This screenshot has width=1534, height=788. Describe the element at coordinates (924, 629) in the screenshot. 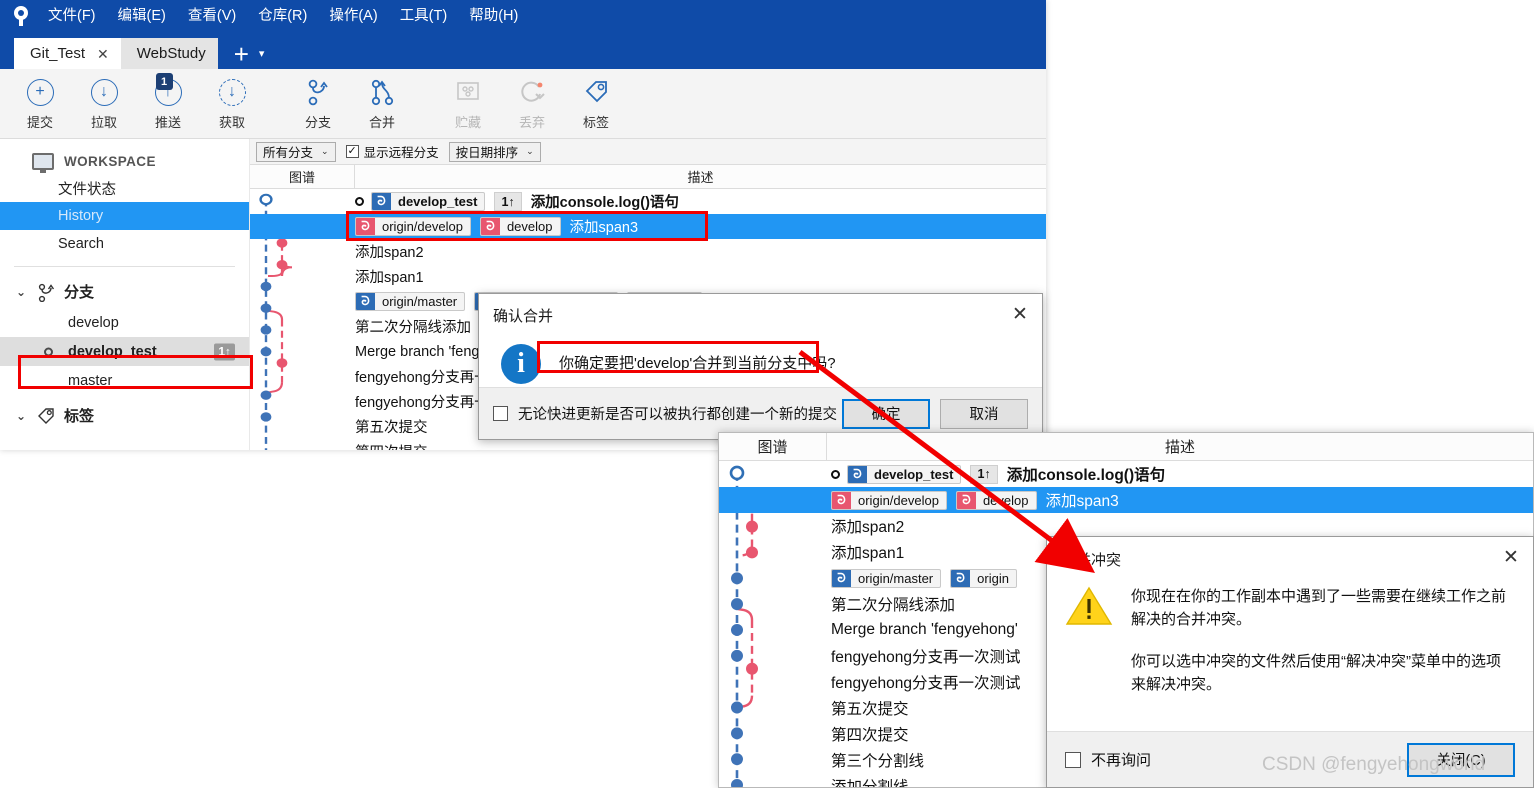

I see `commit-message: Merge branch 'fengyehong'` at that location.